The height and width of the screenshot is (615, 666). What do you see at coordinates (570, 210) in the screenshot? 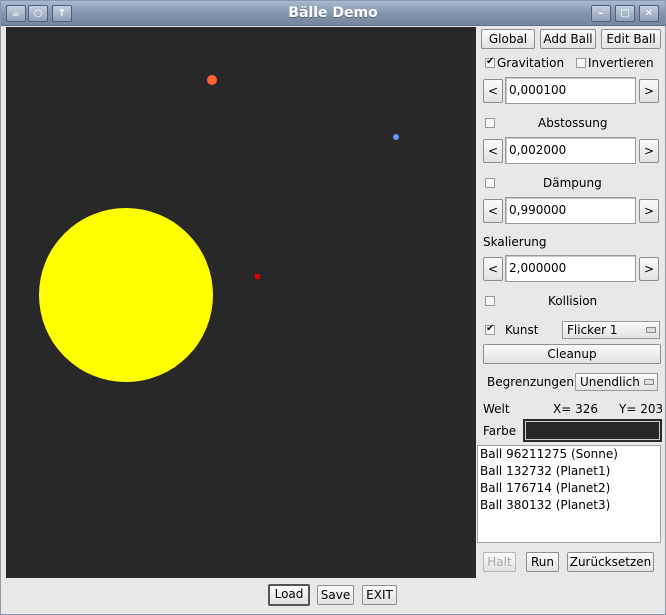
I see `daempfung-input: 0,990000` at bounding box center [570, 210].